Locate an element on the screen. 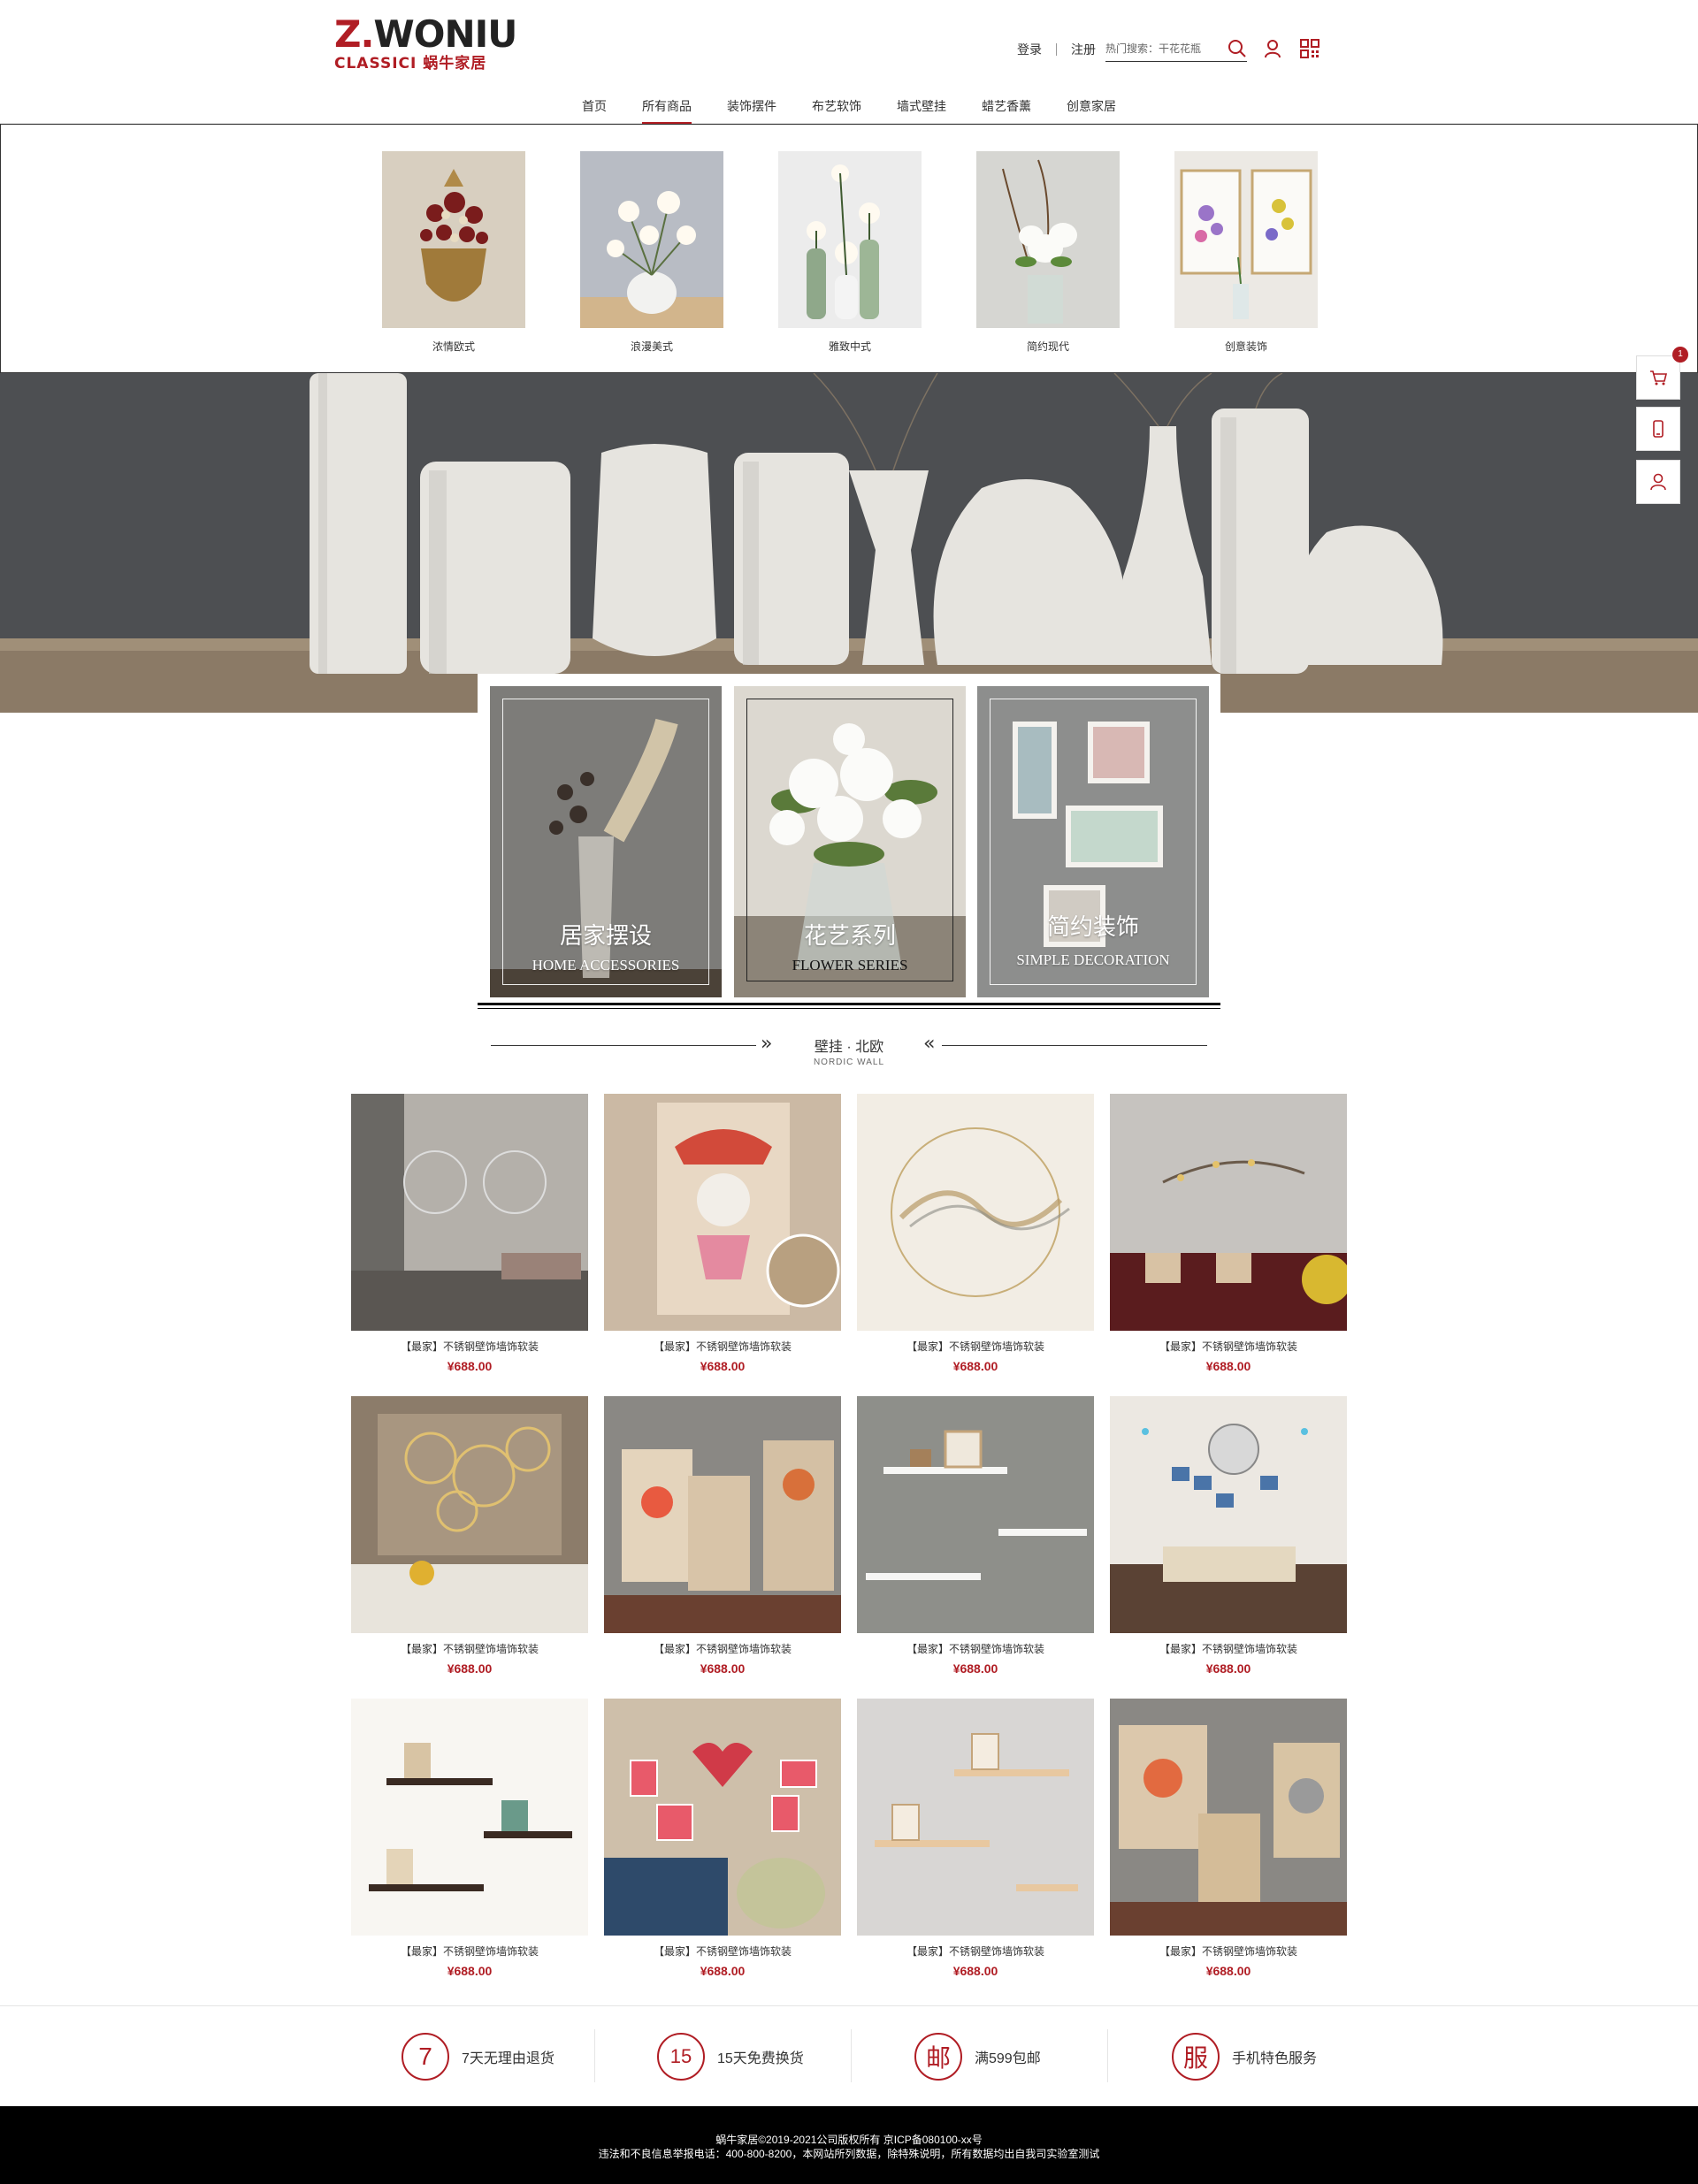  brand-logo: Z.WONIU CLASSICI 蜗牛家居 is located at coordinates (425, 45).